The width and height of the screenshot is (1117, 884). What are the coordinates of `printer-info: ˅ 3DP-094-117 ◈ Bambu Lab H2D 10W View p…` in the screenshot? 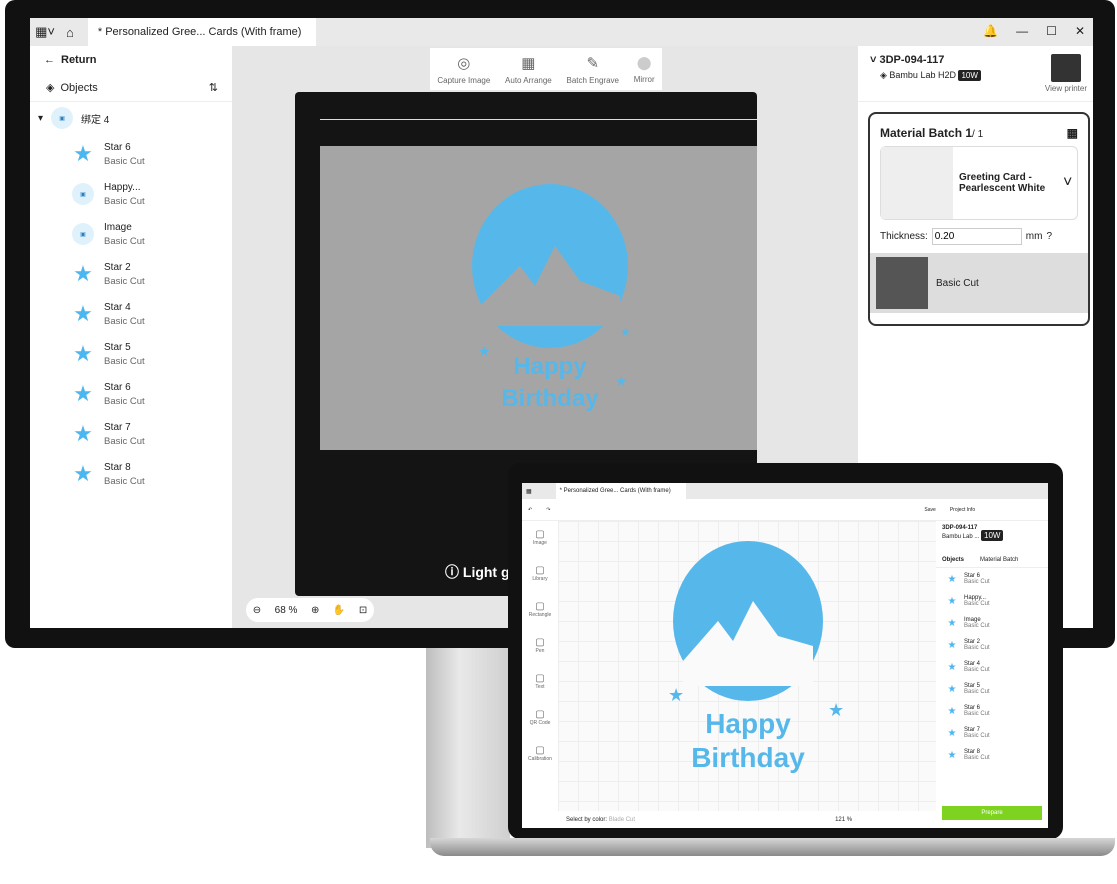 It's located at (975, 74).